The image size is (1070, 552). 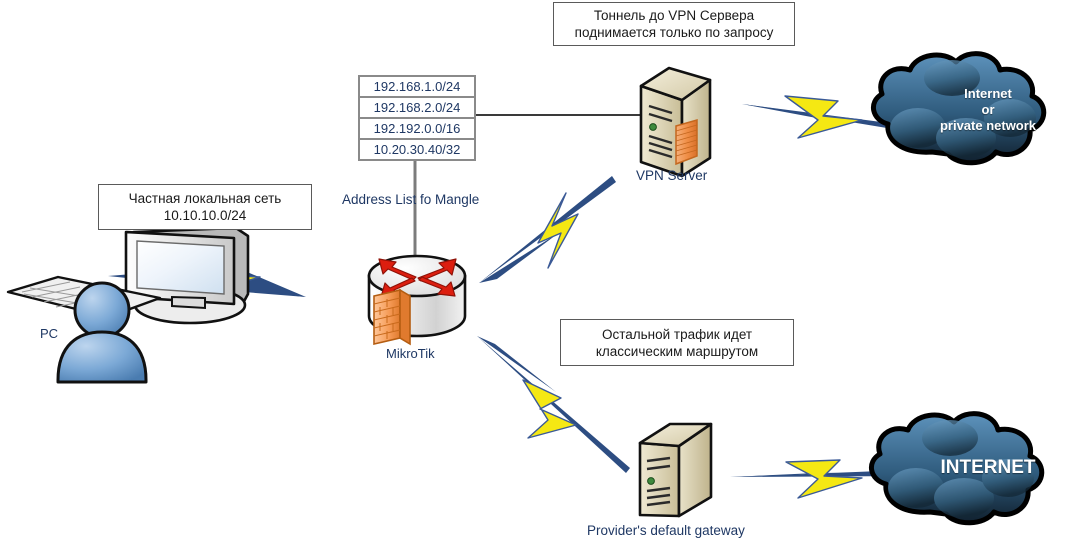 What do you see at coordinates (49, 333) in the screenshot?
I see `pc-label: PC` at bounding box center [49, 333].